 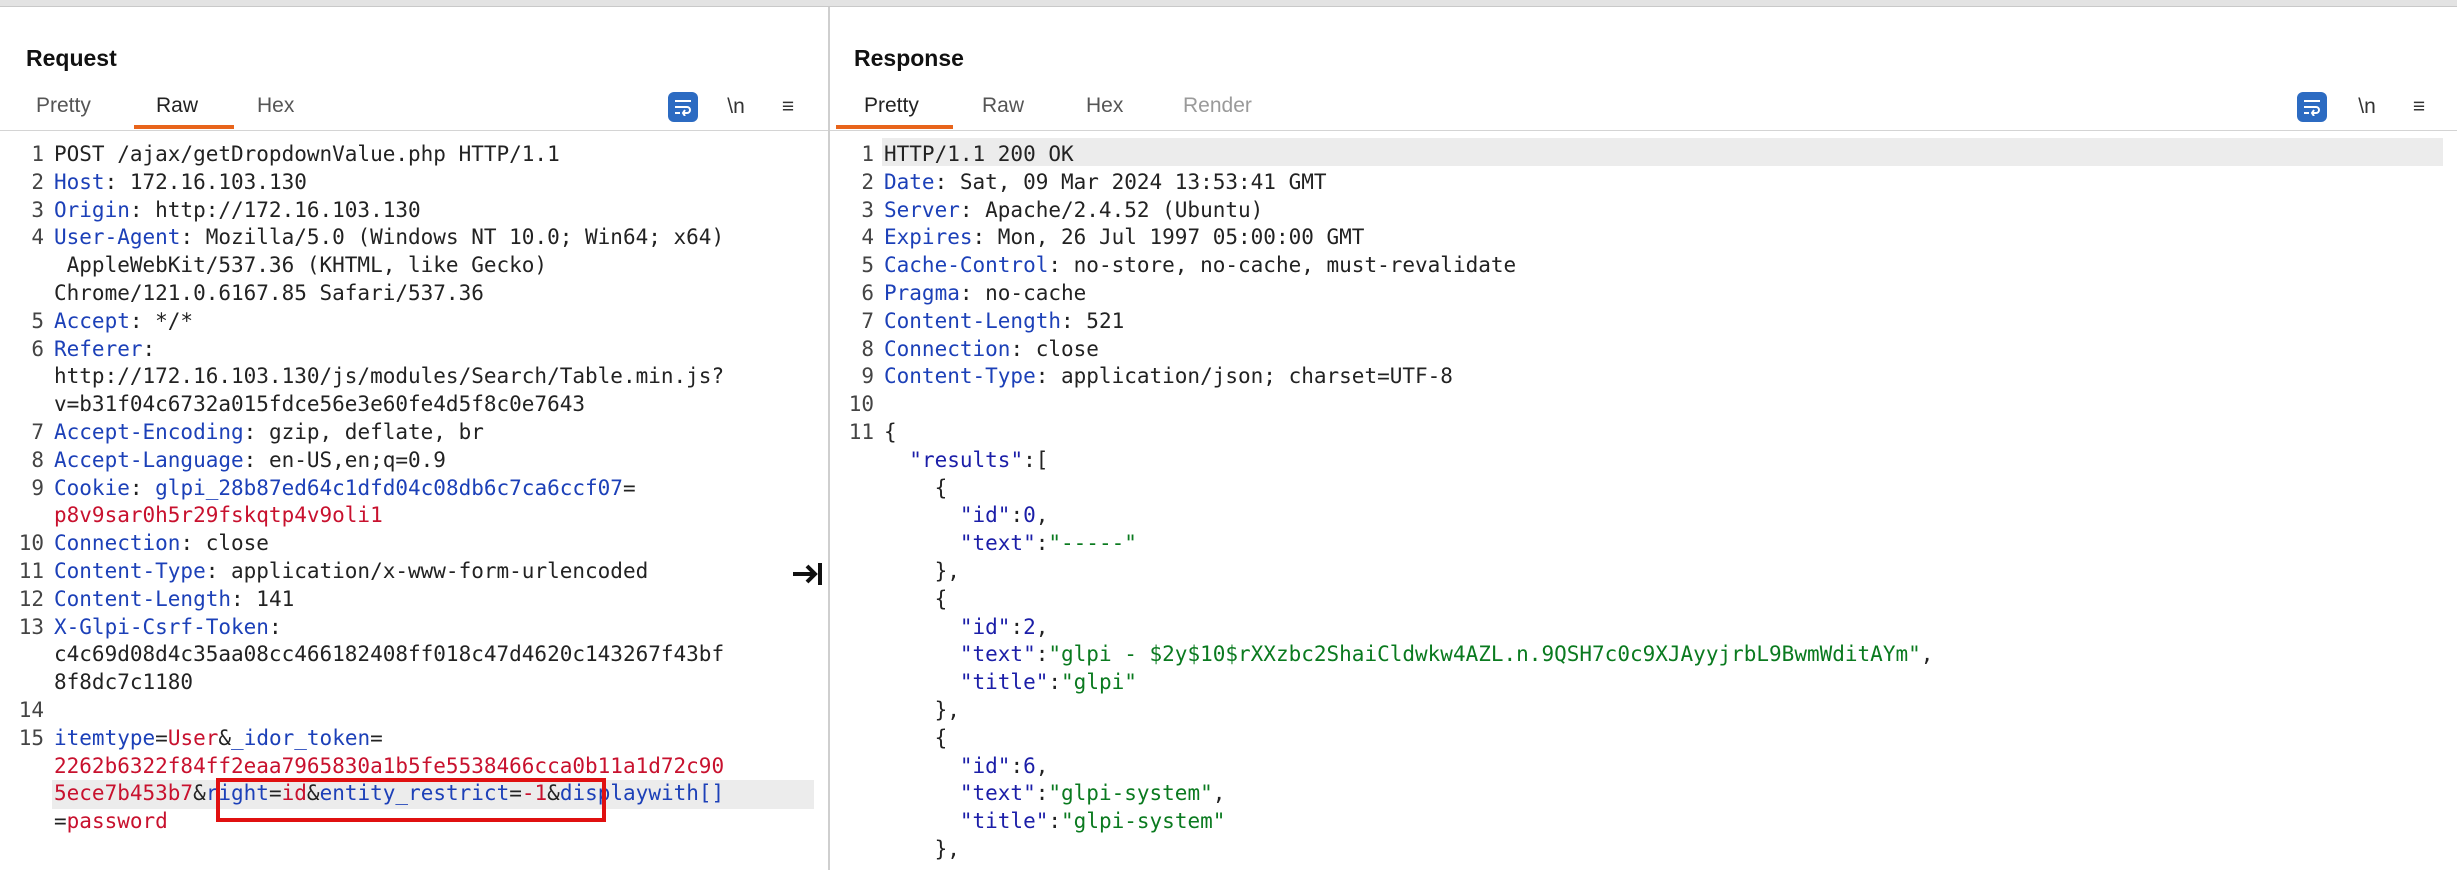 What do you see at coordinates (1105, 182) in the screenshot?
I see `code-text: Date: Sat, 09 Mar 2024 13:53:41 GMT` at bounding box center [1105, 182].